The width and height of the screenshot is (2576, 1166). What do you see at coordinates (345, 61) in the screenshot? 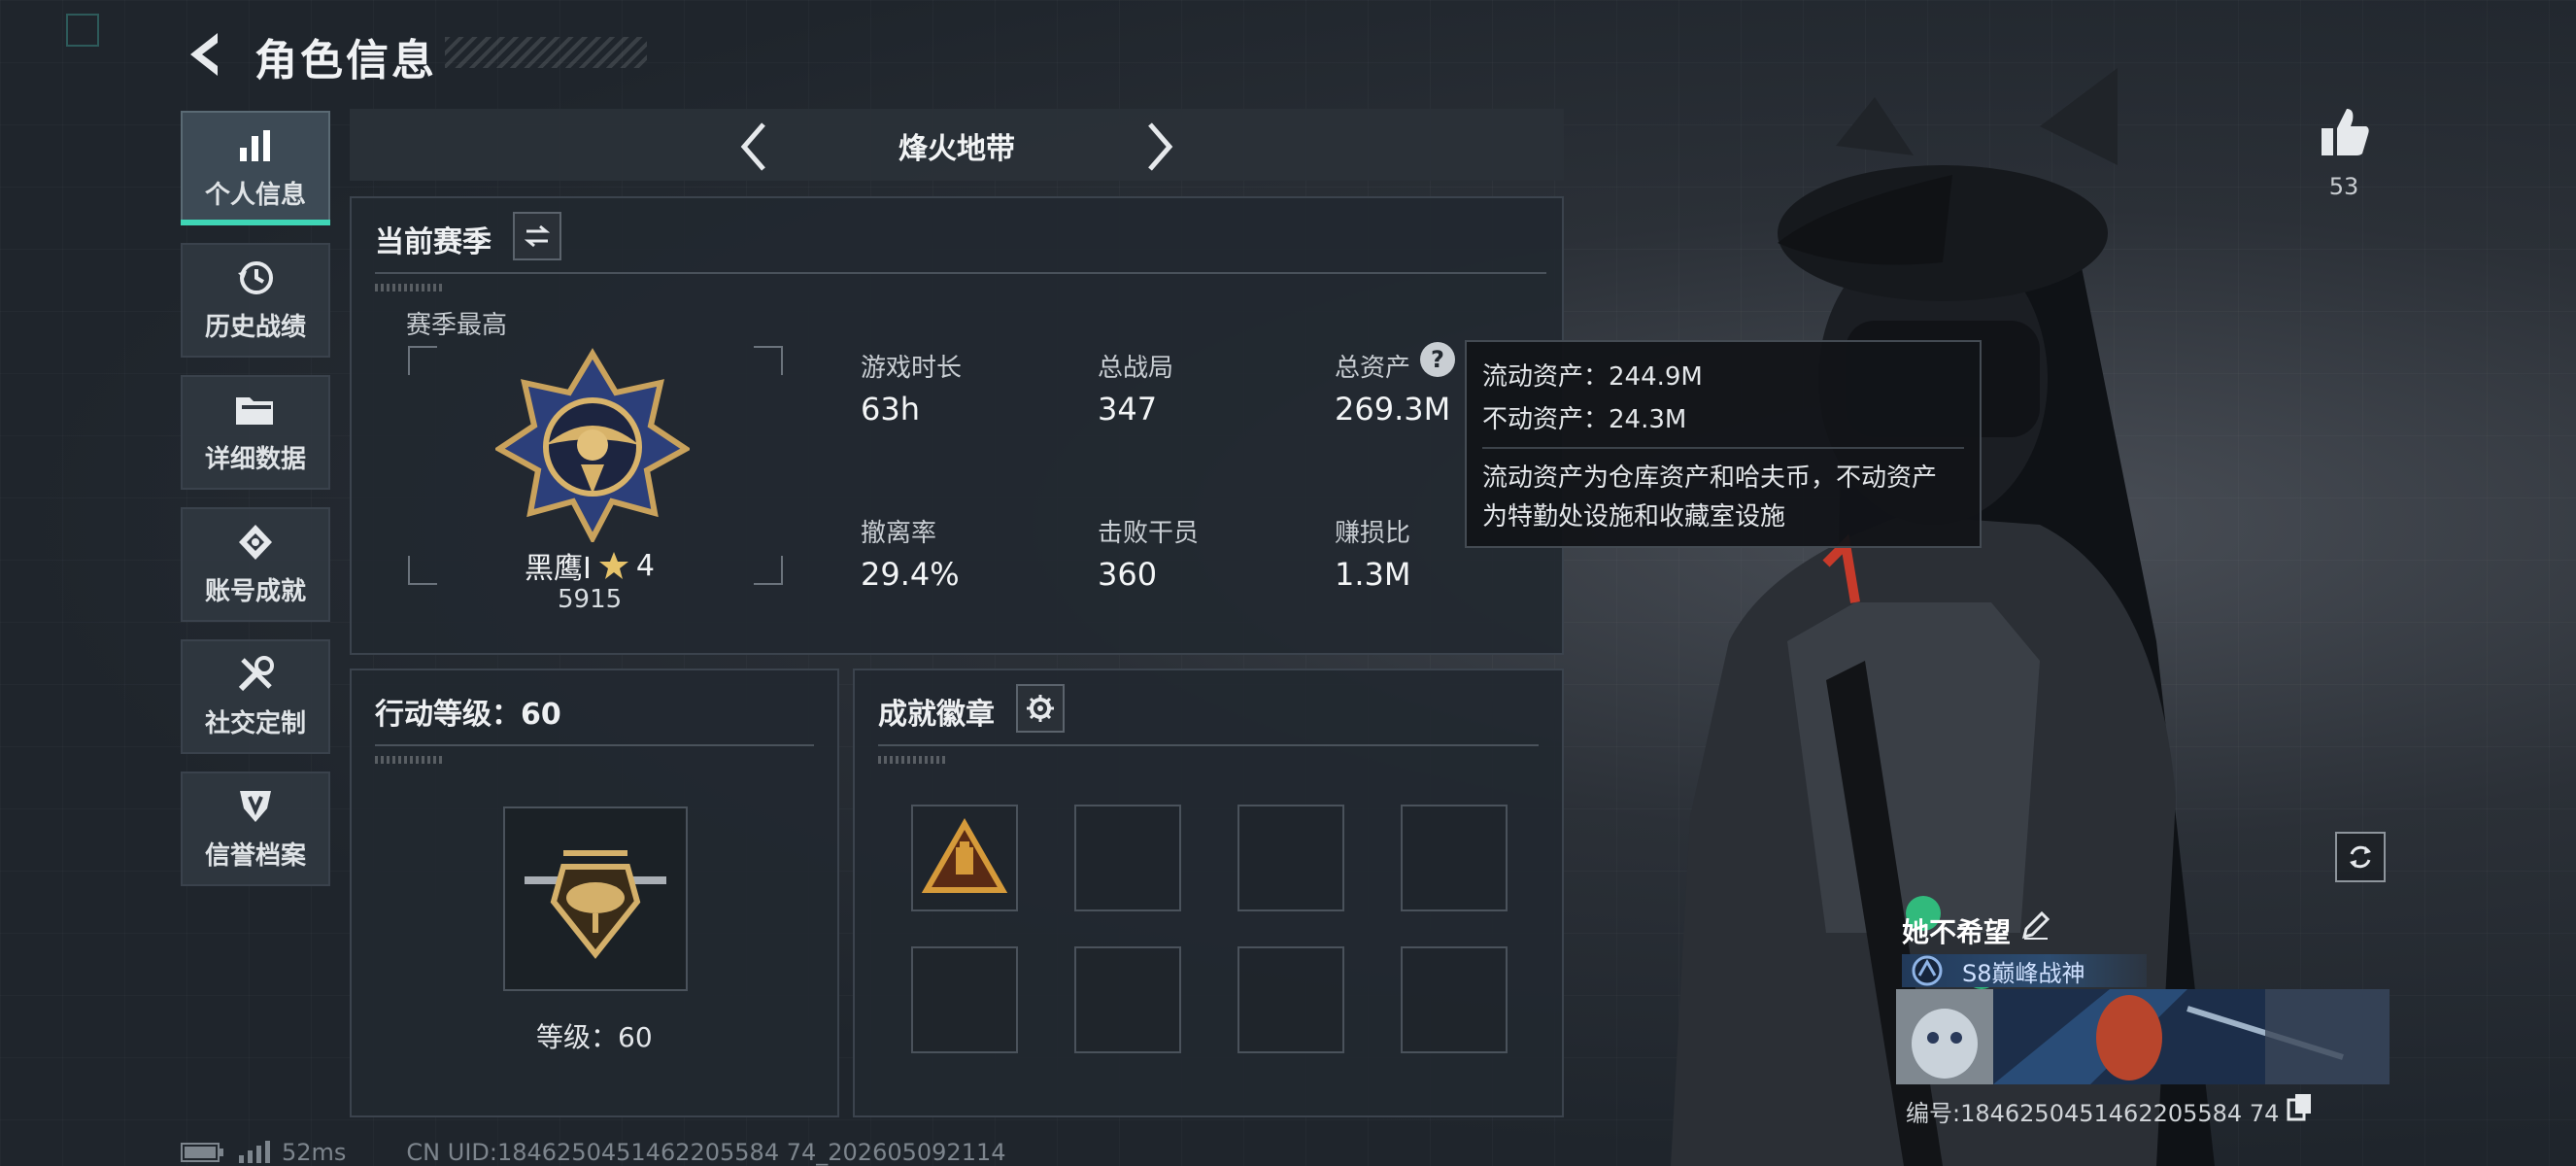
I see `page-title: 角色信息` at bounding box center [345, 61].